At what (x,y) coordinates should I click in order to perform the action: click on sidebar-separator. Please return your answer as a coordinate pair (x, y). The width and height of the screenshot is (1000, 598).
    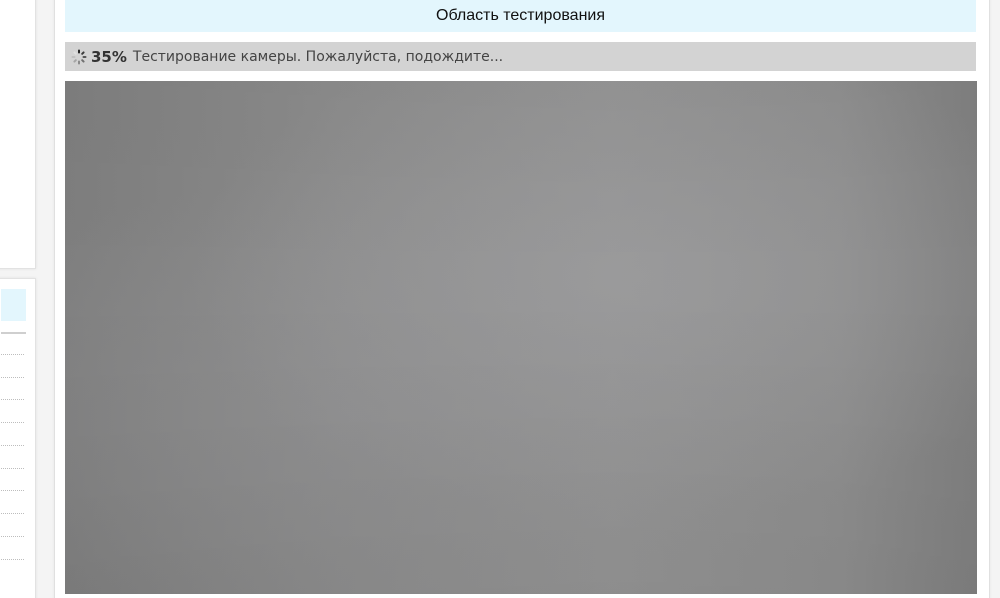
    Looking at the image, I should click on (13, 333).